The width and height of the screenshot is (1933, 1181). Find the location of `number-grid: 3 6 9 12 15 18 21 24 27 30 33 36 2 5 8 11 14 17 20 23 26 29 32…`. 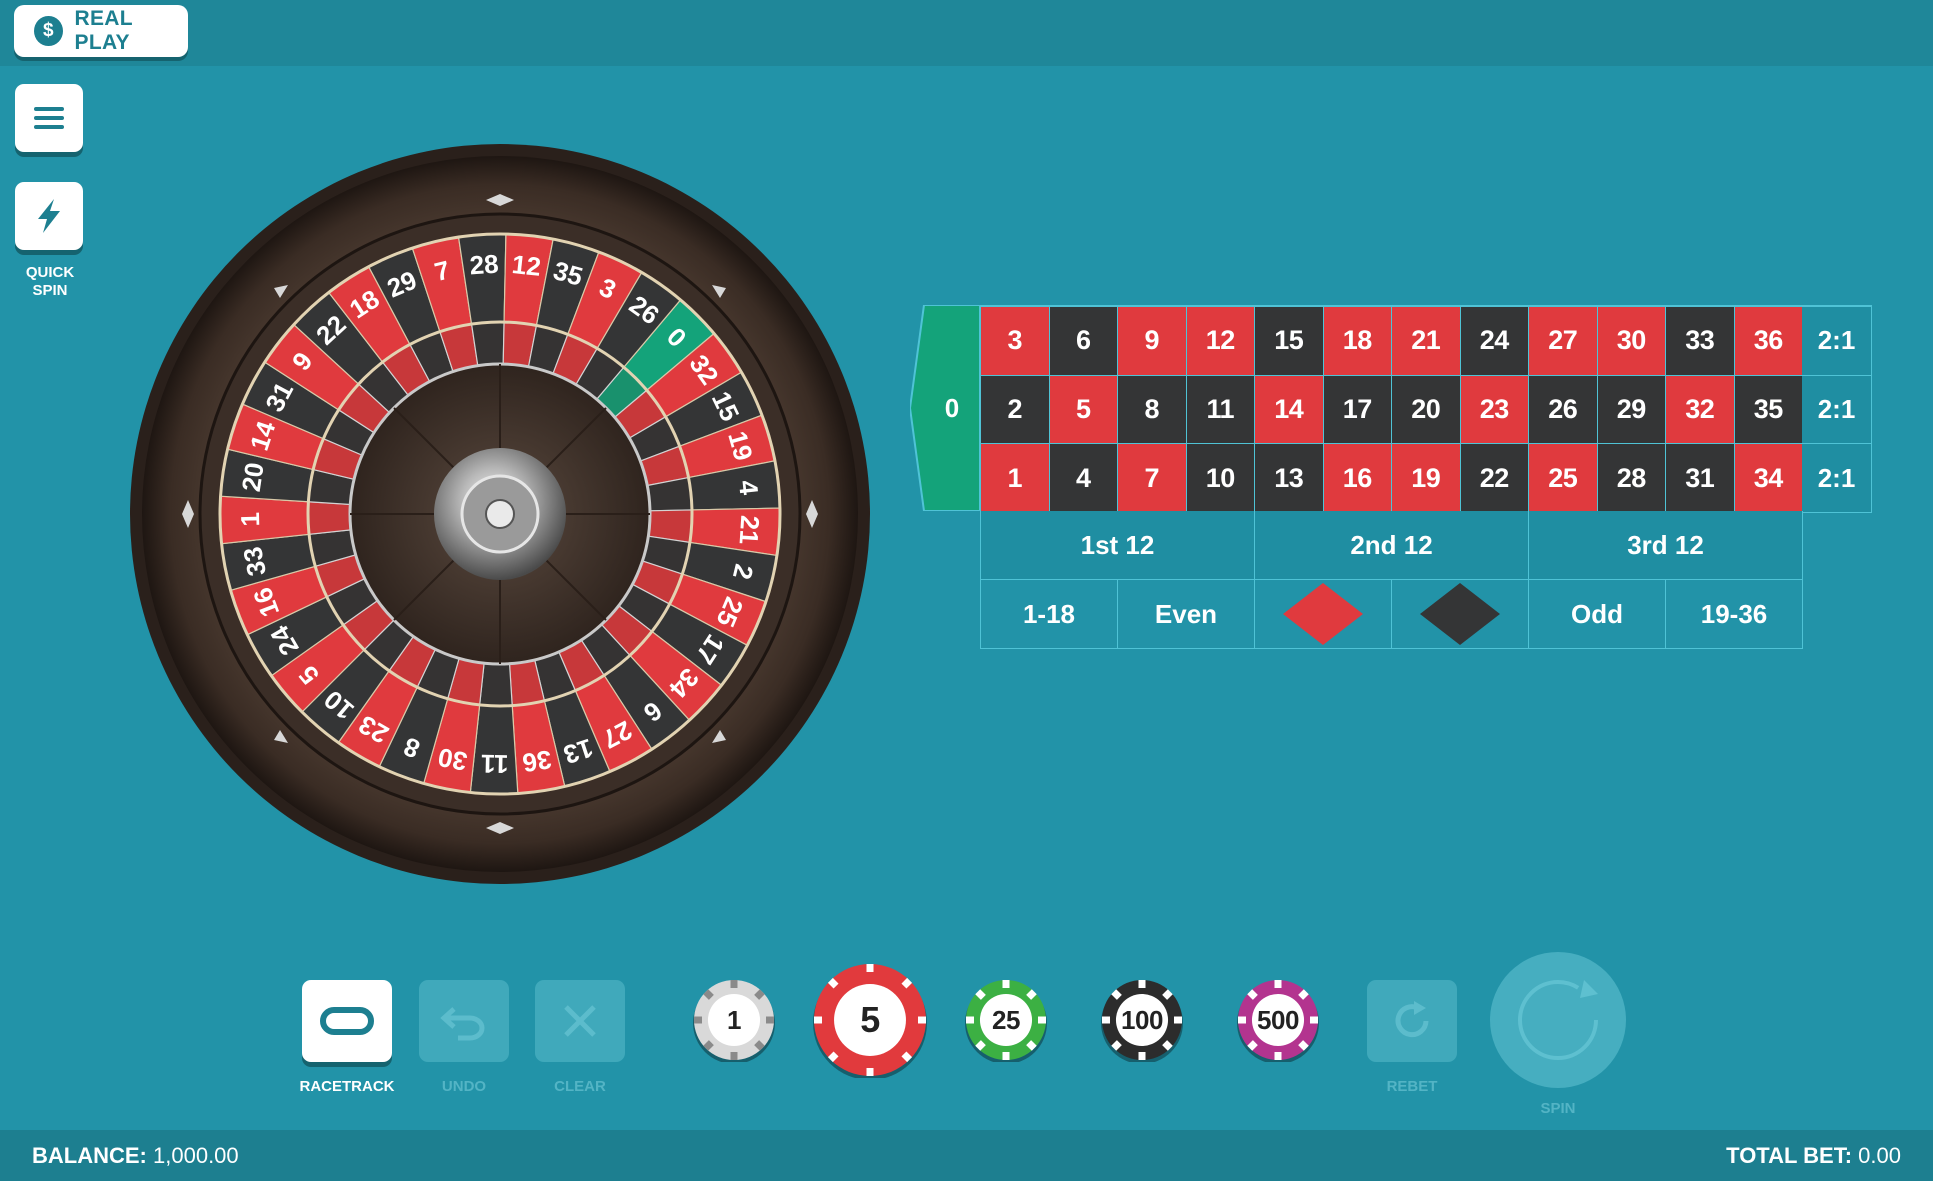

number-grid: 3 6 9 12 15 18 21 24 27 30 33 36 2 5 8 11 14 17 20 23 26 29 32… is located at coordinates (1391, 409).